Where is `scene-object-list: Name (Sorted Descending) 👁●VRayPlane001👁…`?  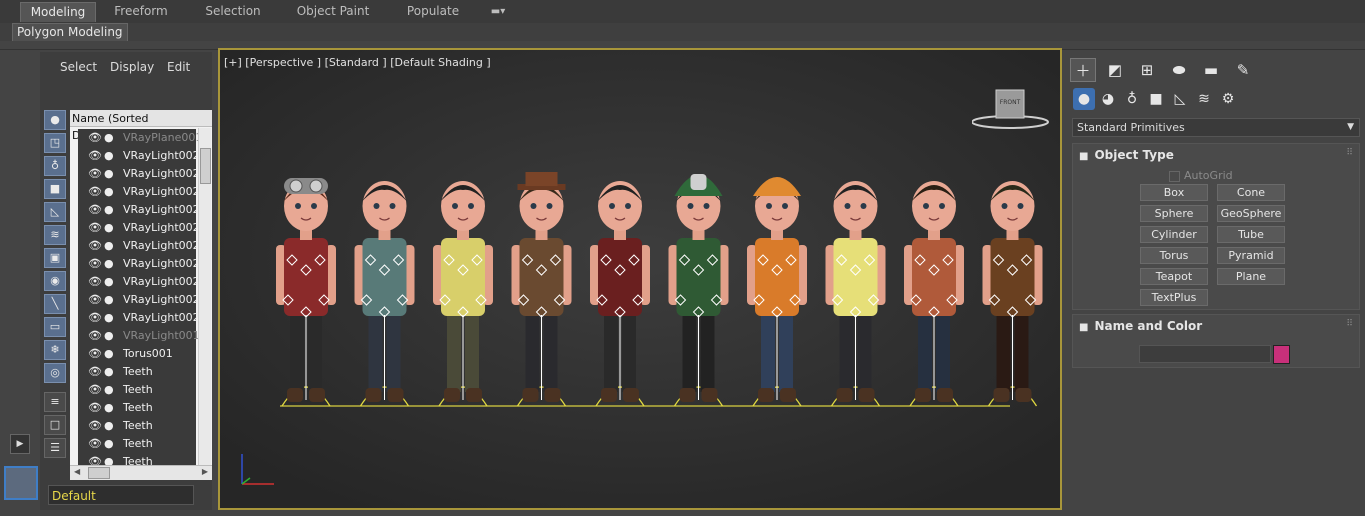 scene-object-list: Name (Sorted Descending) 👁●VRayPlane001👁… is located at coordinates (141, 288).